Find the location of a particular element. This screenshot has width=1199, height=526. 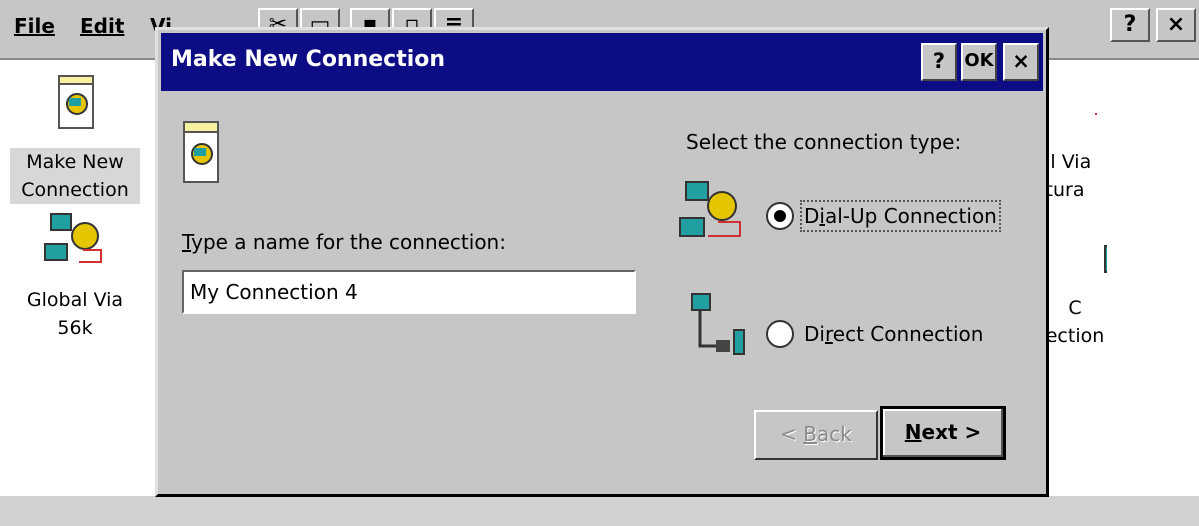

dialog-titlebar: Make New Connection ? OK × is located at coordinates (602, 62).